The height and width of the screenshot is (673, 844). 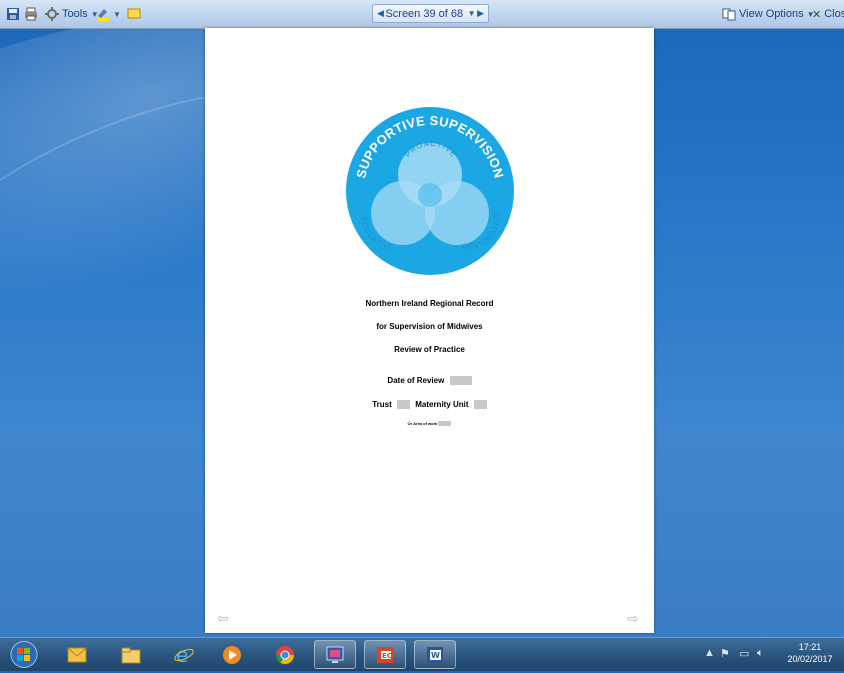 I want to click on date-of-review-row: Date of Review, so click(x=429, y=381).